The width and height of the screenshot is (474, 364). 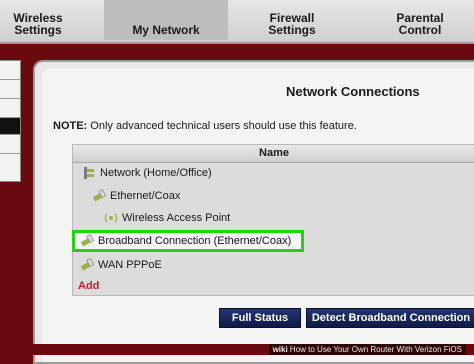 I want to click on table-row-broadband: Broadband Connection (Ethernet/Coax), so click(x=185, y=241).